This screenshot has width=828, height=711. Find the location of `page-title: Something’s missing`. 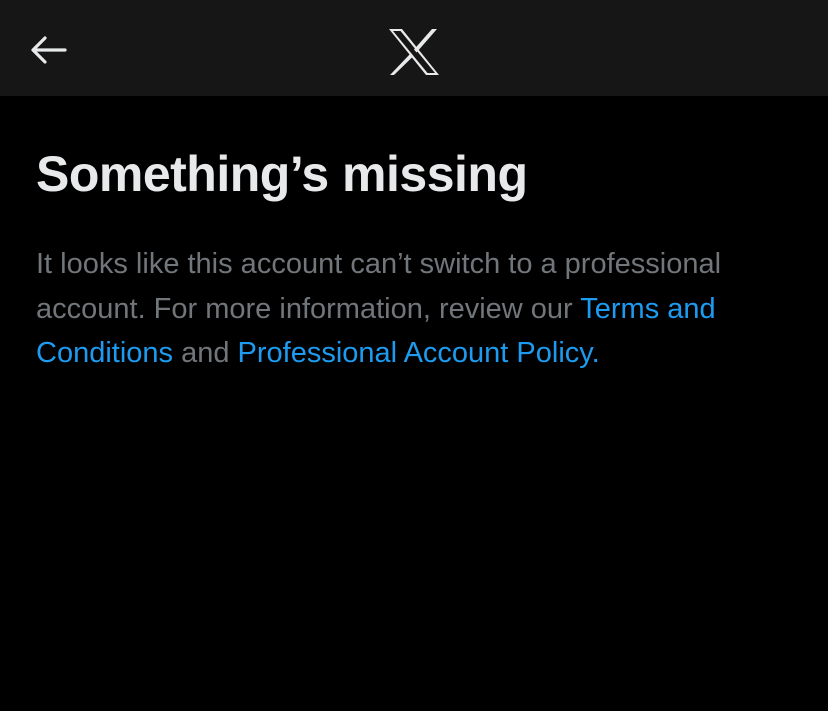

page-title: Something’s missing is located at coordinates (282, 174).